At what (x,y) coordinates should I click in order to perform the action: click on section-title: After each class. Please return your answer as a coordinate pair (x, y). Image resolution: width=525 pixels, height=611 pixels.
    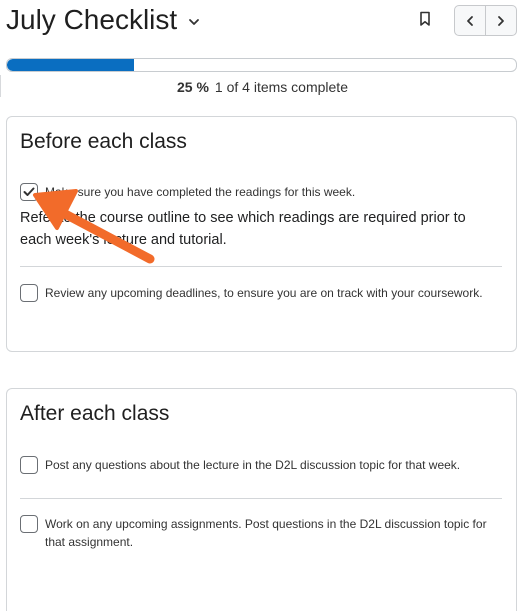
    Looking at the image, I should click on (95, 413).